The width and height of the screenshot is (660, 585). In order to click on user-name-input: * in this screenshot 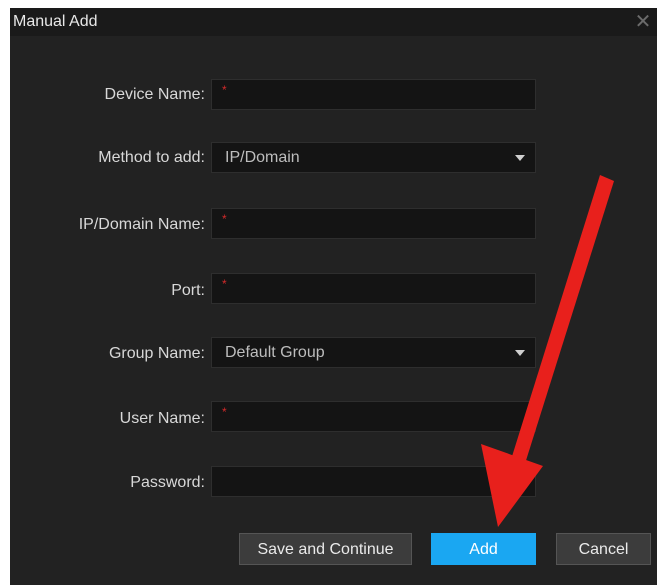, I will do `click(373, 416)`.